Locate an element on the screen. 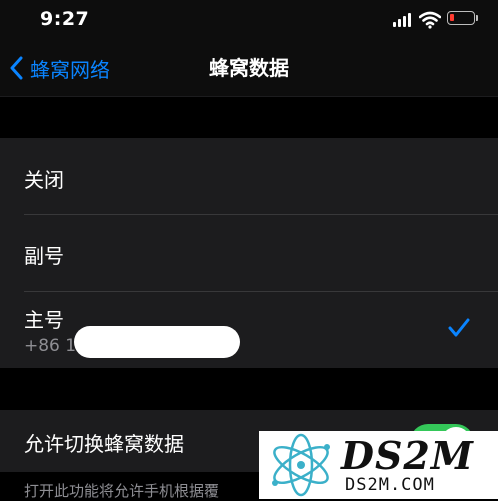  navigation-bar: 蜂窝网络 蜂窝数据 is located at coordinates (249, 68).